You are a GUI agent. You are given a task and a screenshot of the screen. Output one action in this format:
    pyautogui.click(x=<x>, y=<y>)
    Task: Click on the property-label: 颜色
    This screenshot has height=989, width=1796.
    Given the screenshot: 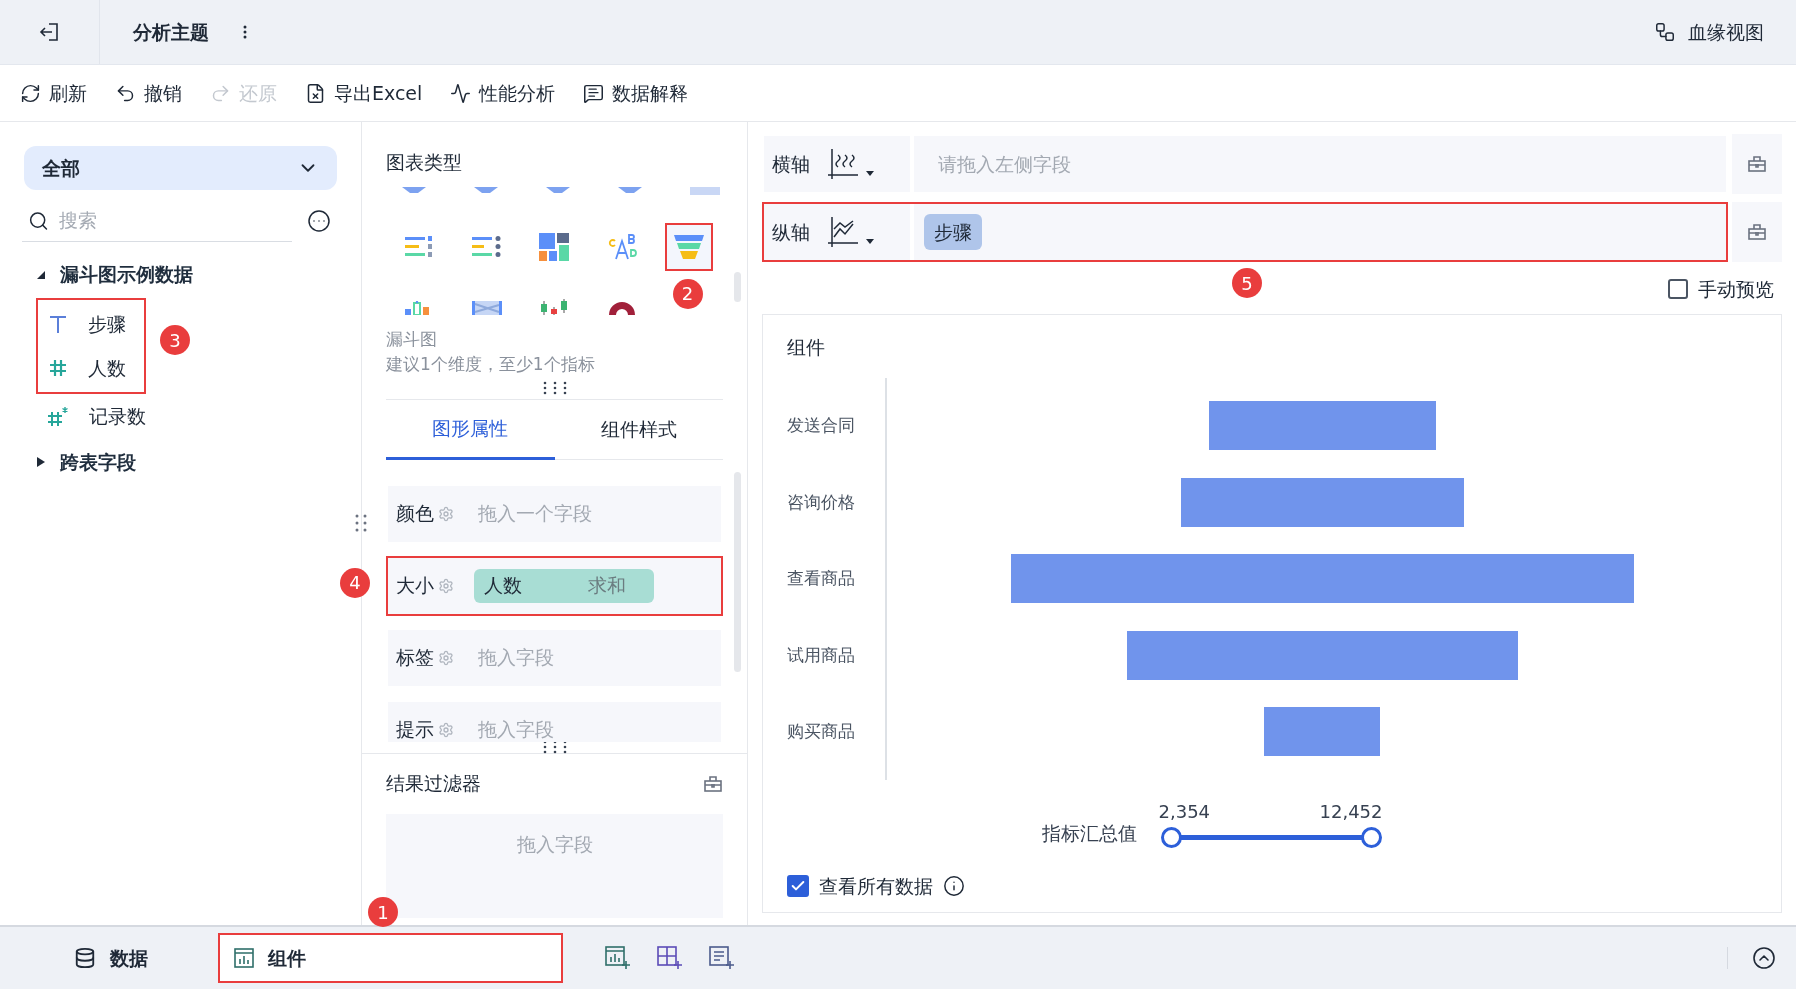 What is the action you would take?
    pyautogui.click(x=415, y=514)
    